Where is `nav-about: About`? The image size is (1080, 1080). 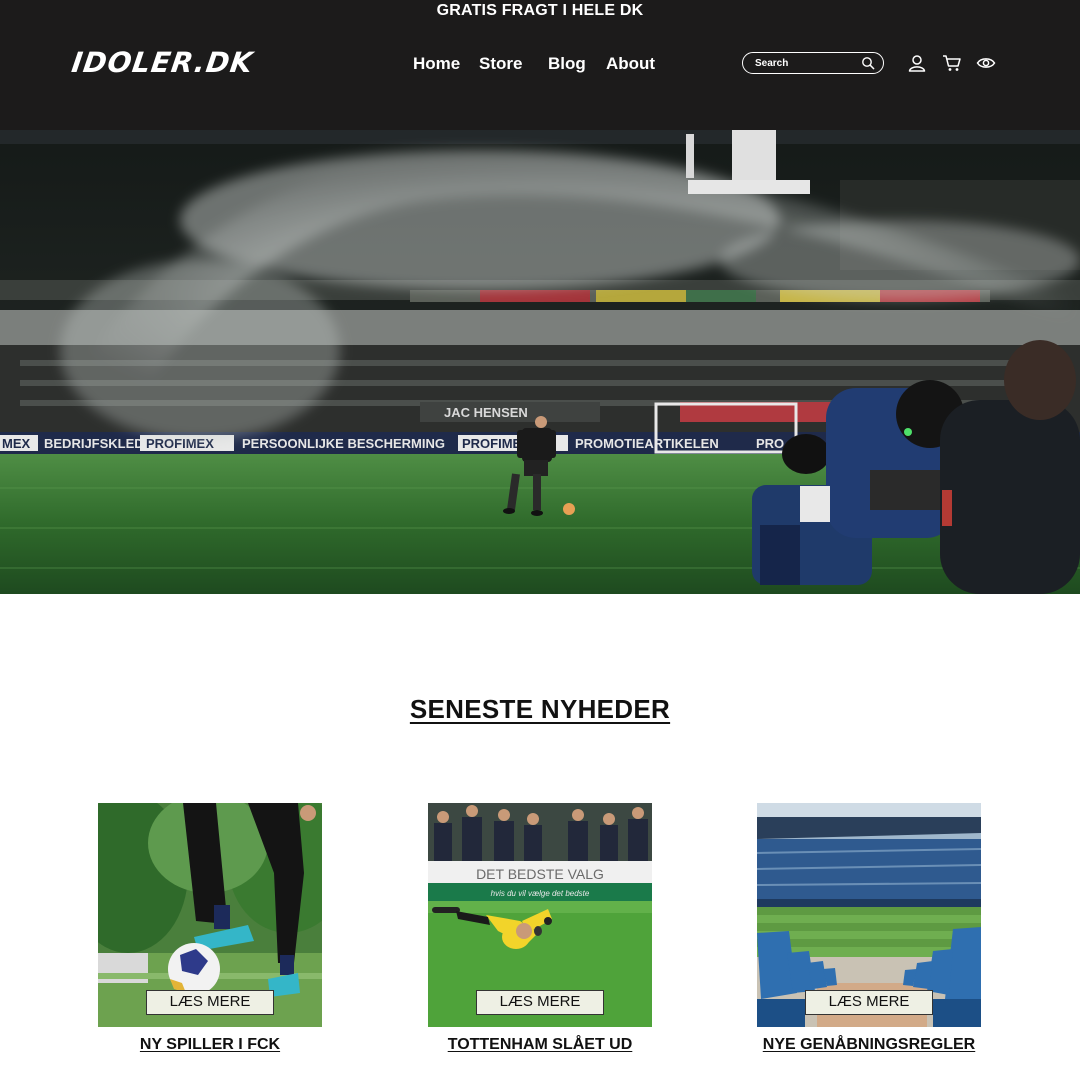 nav-about: About is located at coordinates (630, 64).